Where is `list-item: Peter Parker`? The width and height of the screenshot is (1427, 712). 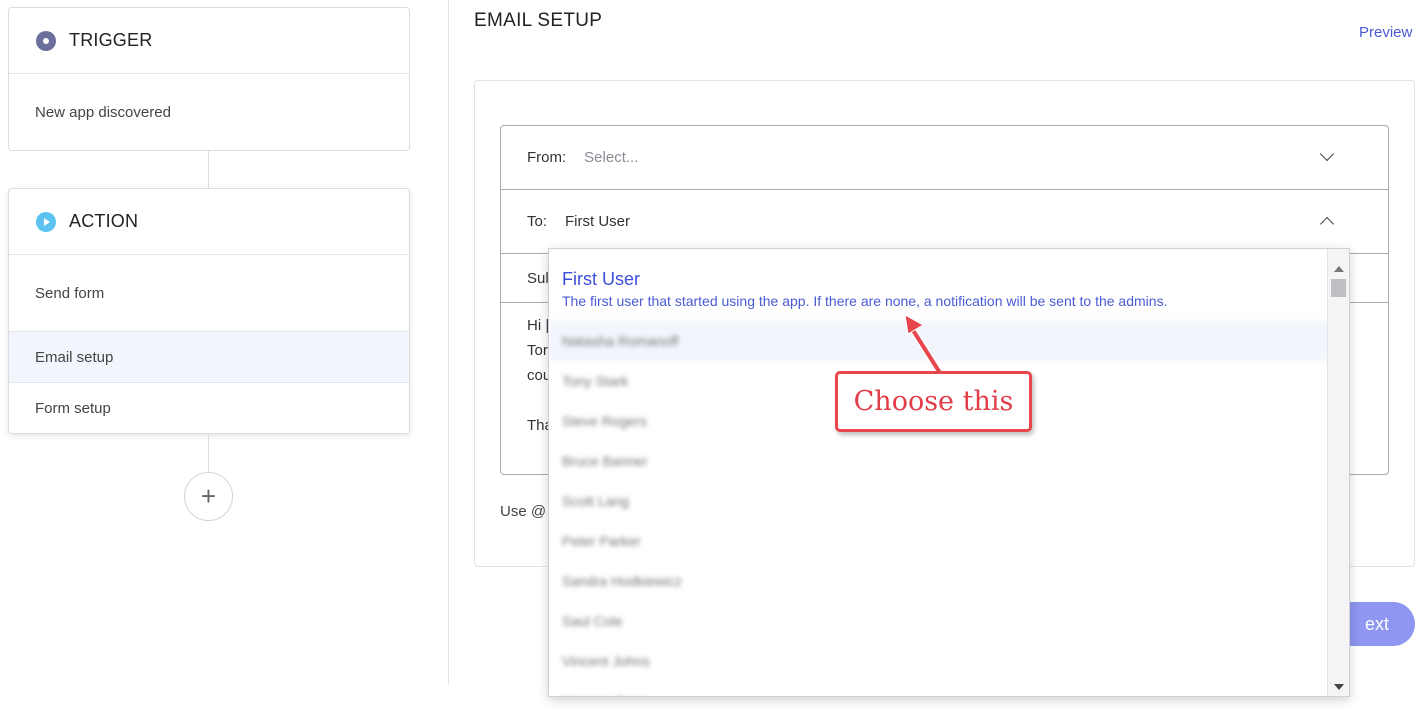 list-item: Peter Parker is located at coordinates (938, 541).